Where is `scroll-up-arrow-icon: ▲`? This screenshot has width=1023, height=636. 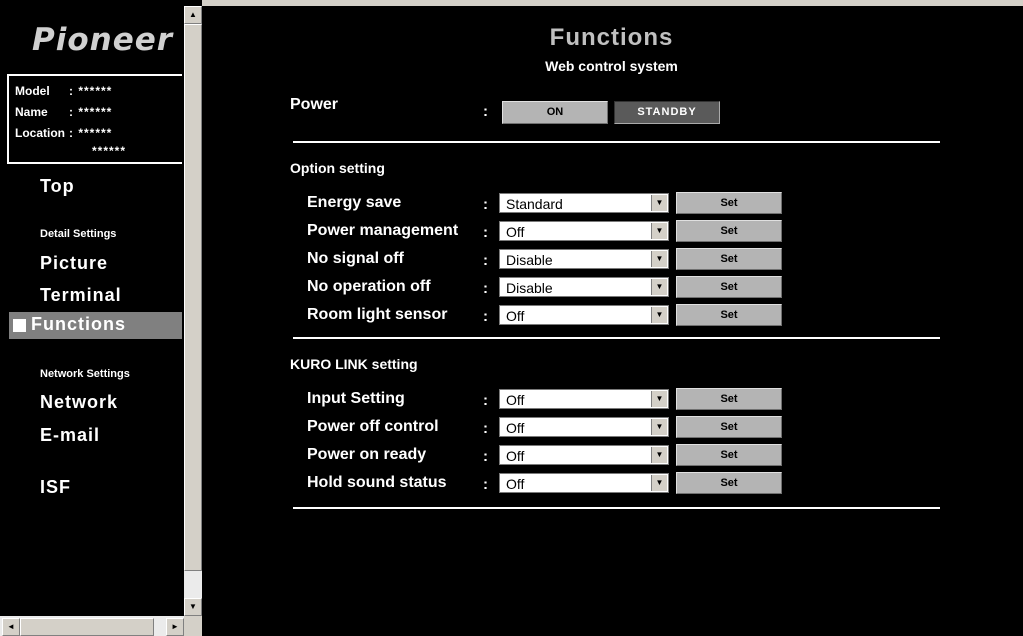 scroll-up-arrow-icon: ▲ is located at coordinates (193, 15).